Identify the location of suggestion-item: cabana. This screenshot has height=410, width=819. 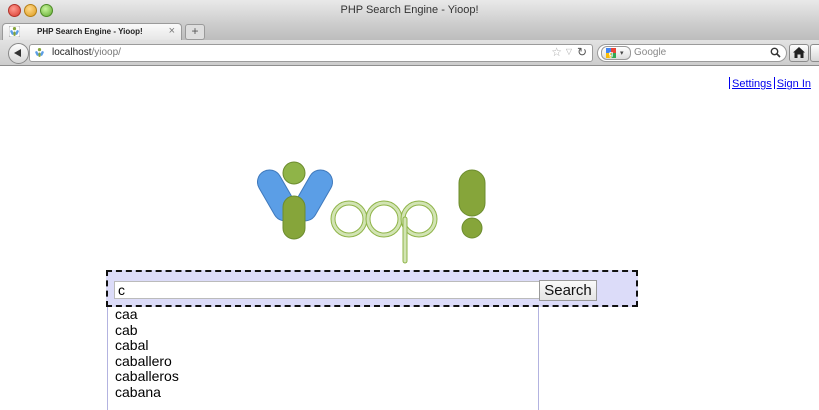
(323, 392).